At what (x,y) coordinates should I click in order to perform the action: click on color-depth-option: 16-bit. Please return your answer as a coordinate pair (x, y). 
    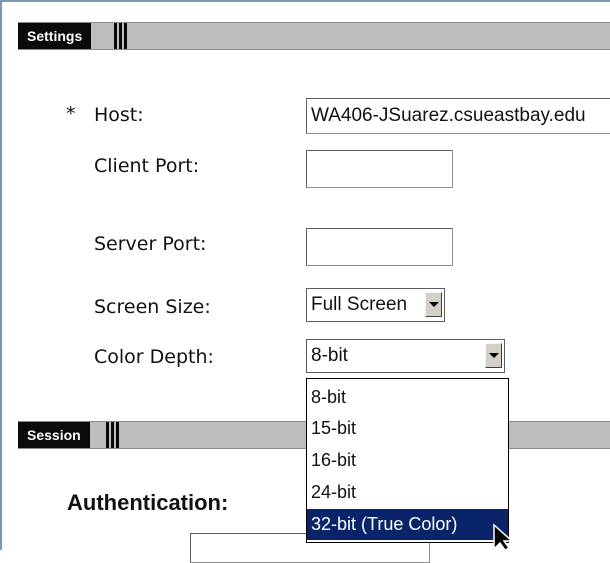
    Looking at the image, I should click on (407, 460).